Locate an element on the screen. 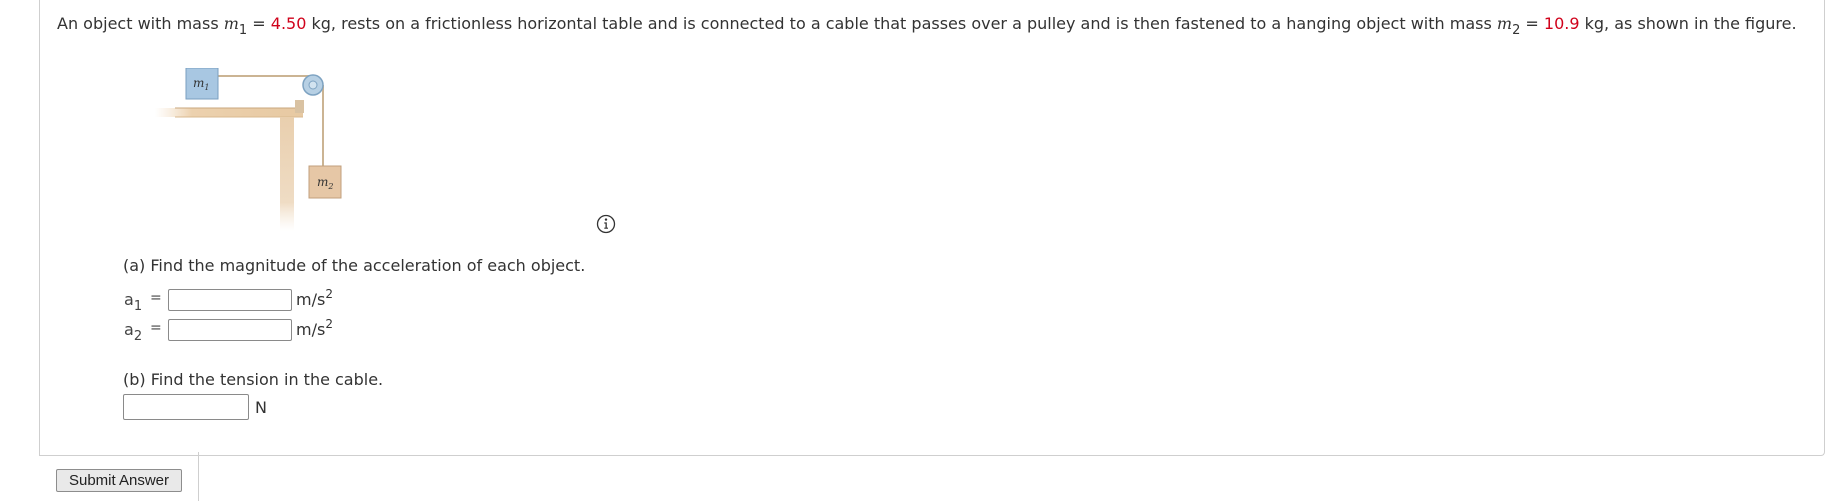 Image resolution: width=1833 pixels, height=501 pixels. a1-equals: = is located at coordinates (156, 298).